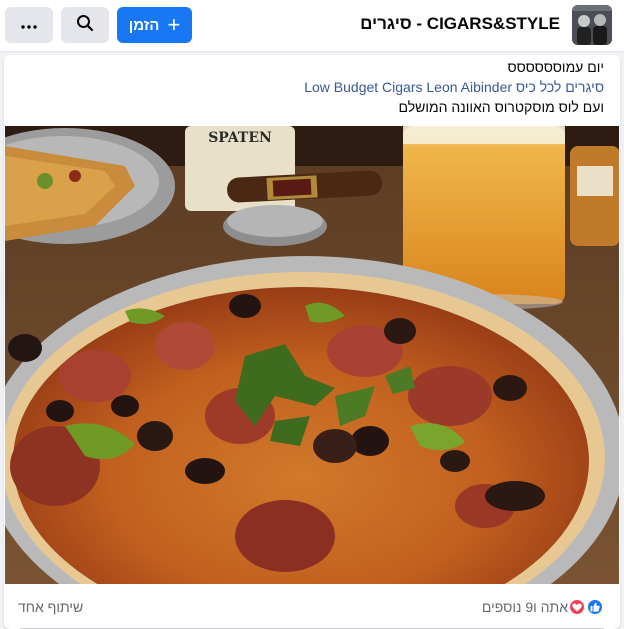 The image size is (624, 629). Describe the element at coordinates (50, 607) in the screenshot. I see `shares-count: שיתוף אחד` at that location.